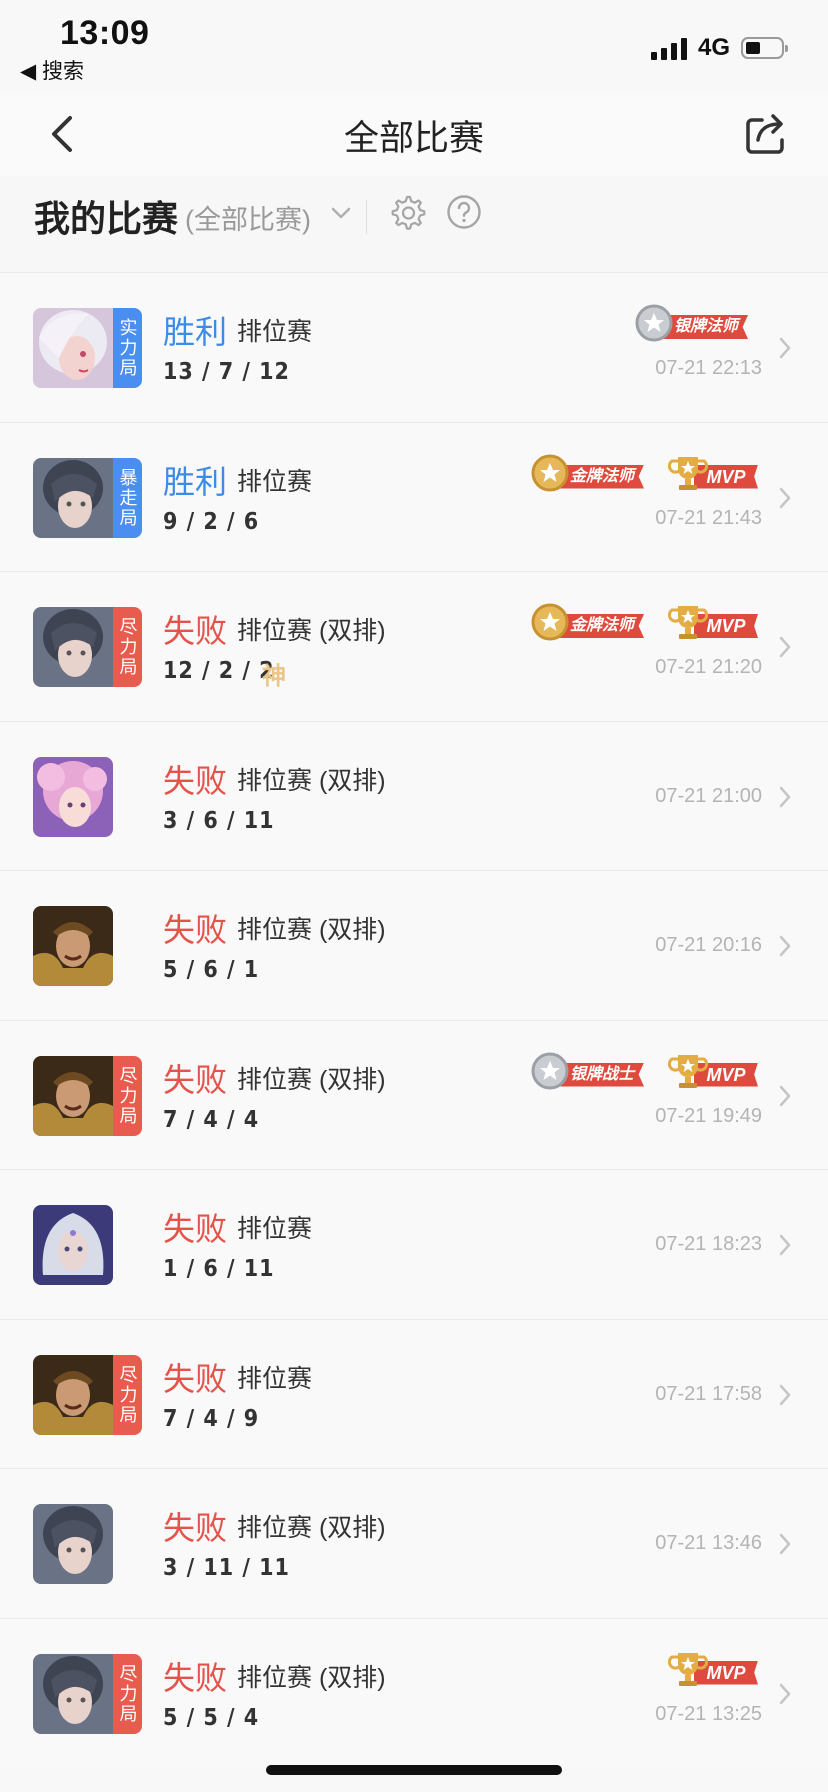 This screenshot has height=1792, width=828. I want to click on match-date: 07-21 17:58, so click(708, 1393).